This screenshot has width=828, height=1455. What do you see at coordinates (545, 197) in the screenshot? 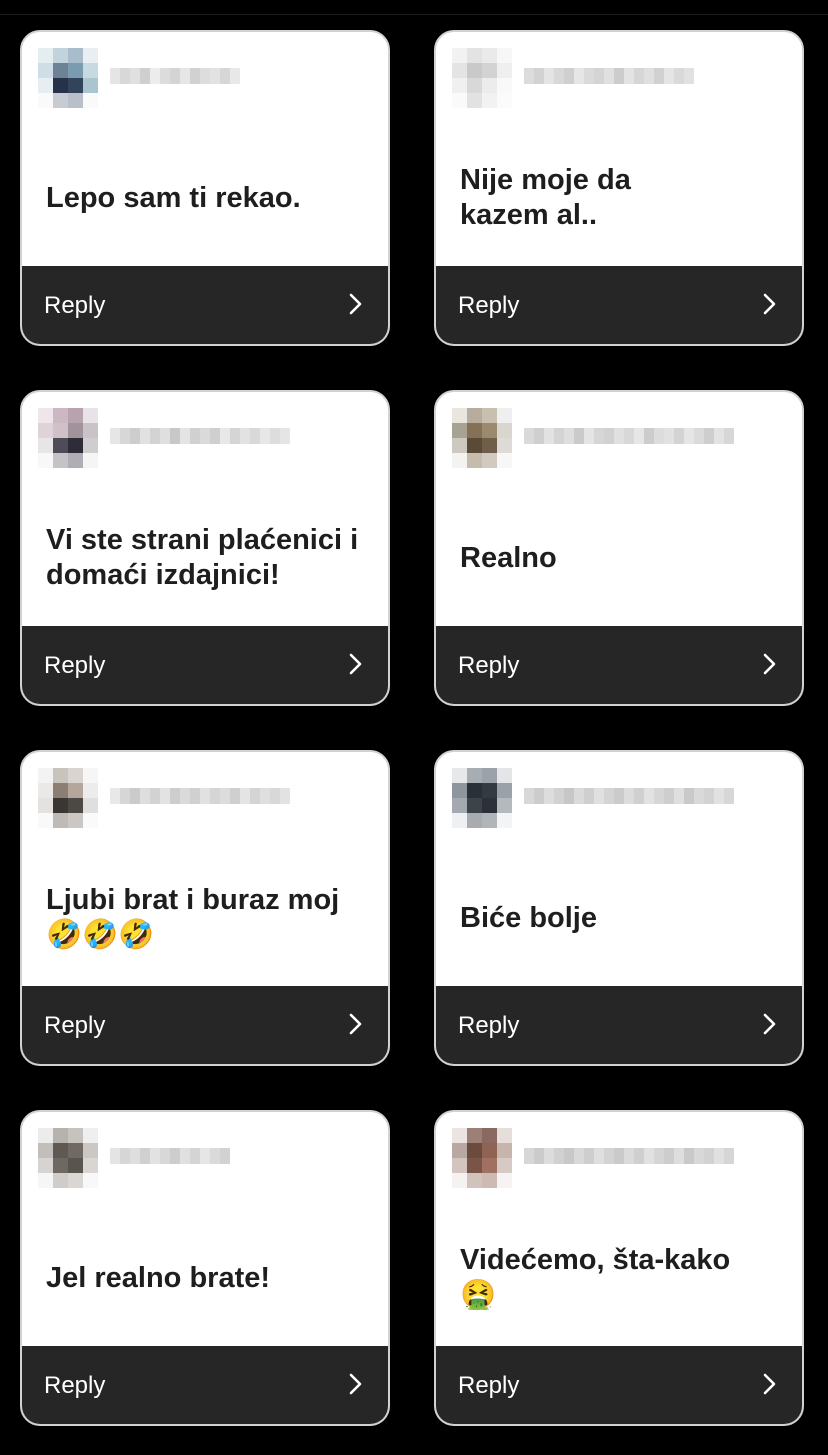
I see `comment-text: Nije moje da kazem al..` at bounding box center [545, 197].